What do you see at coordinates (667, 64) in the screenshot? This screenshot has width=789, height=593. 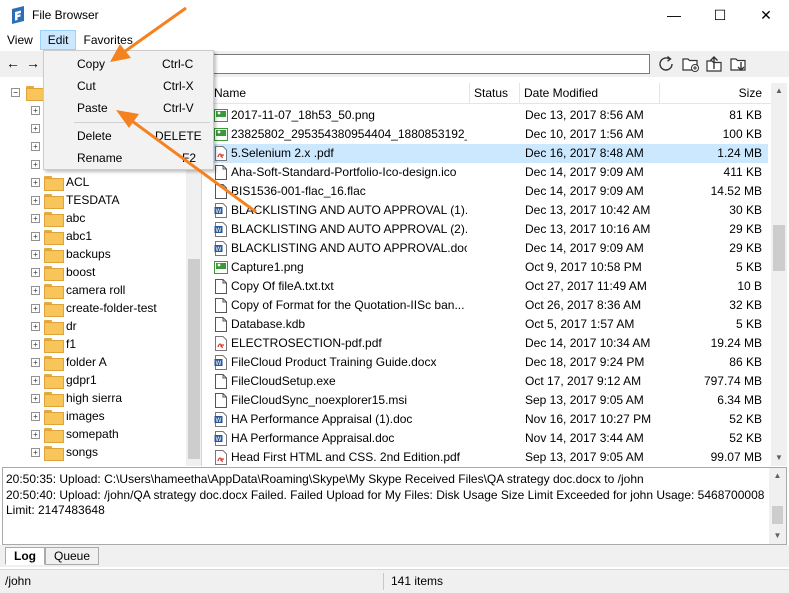 I see `refresh-icon` at bounding box center [667, 64].